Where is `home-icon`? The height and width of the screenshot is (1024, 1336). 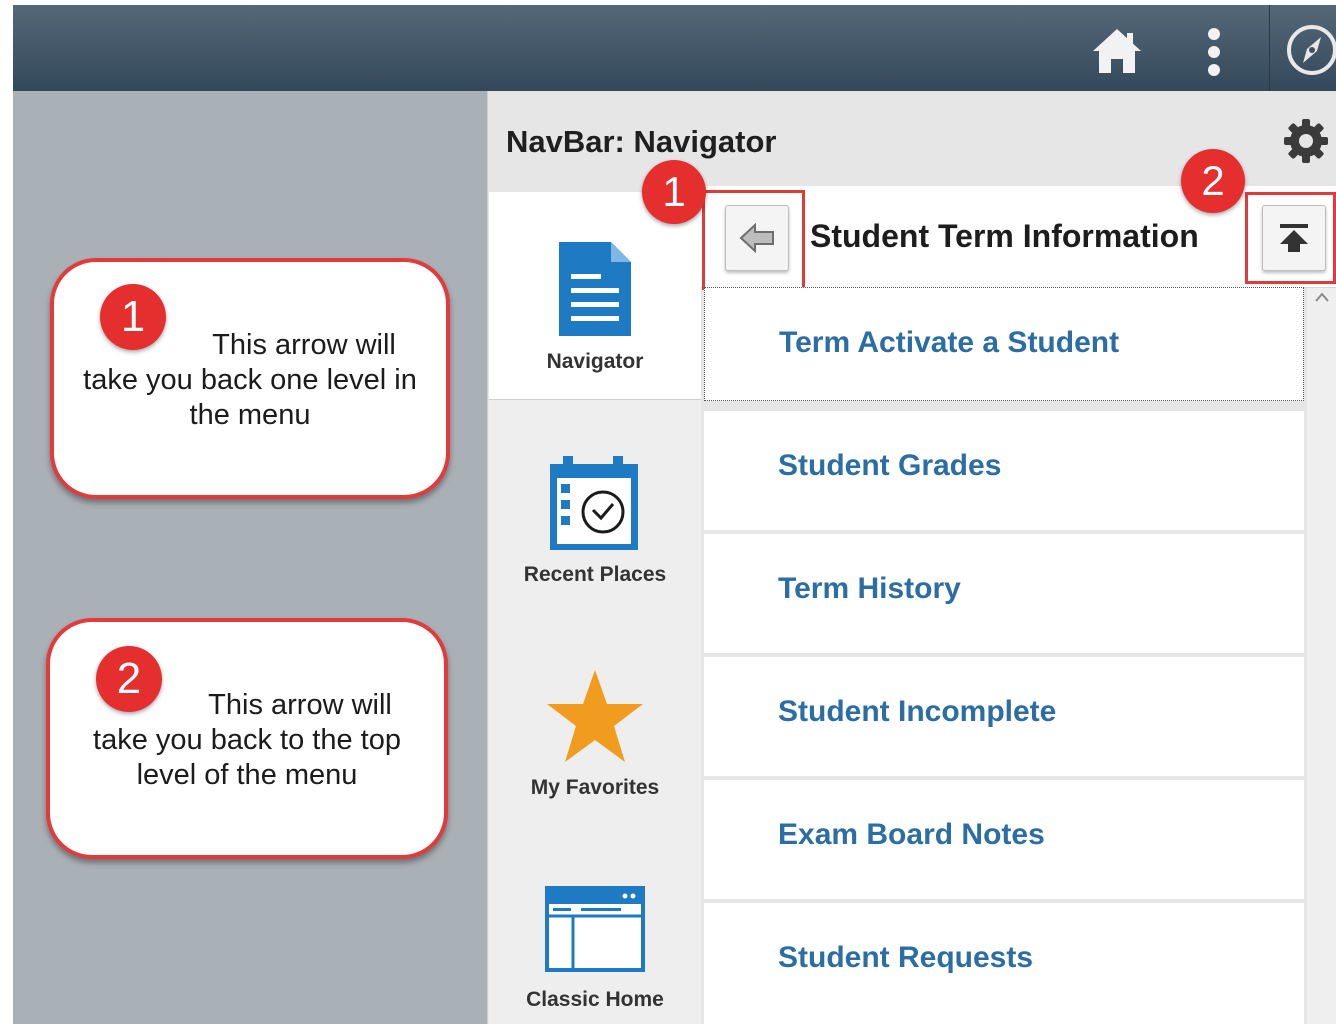 home-icon is located at coordinates (1117, 51).